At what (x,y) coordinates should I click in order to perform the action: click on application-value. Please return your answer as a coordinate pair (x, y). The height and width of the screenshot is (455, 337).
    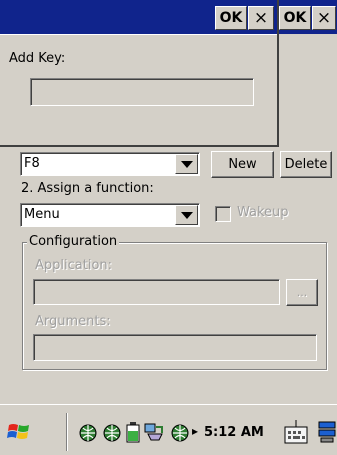
    Looking at the image, I should click on (156, 282).